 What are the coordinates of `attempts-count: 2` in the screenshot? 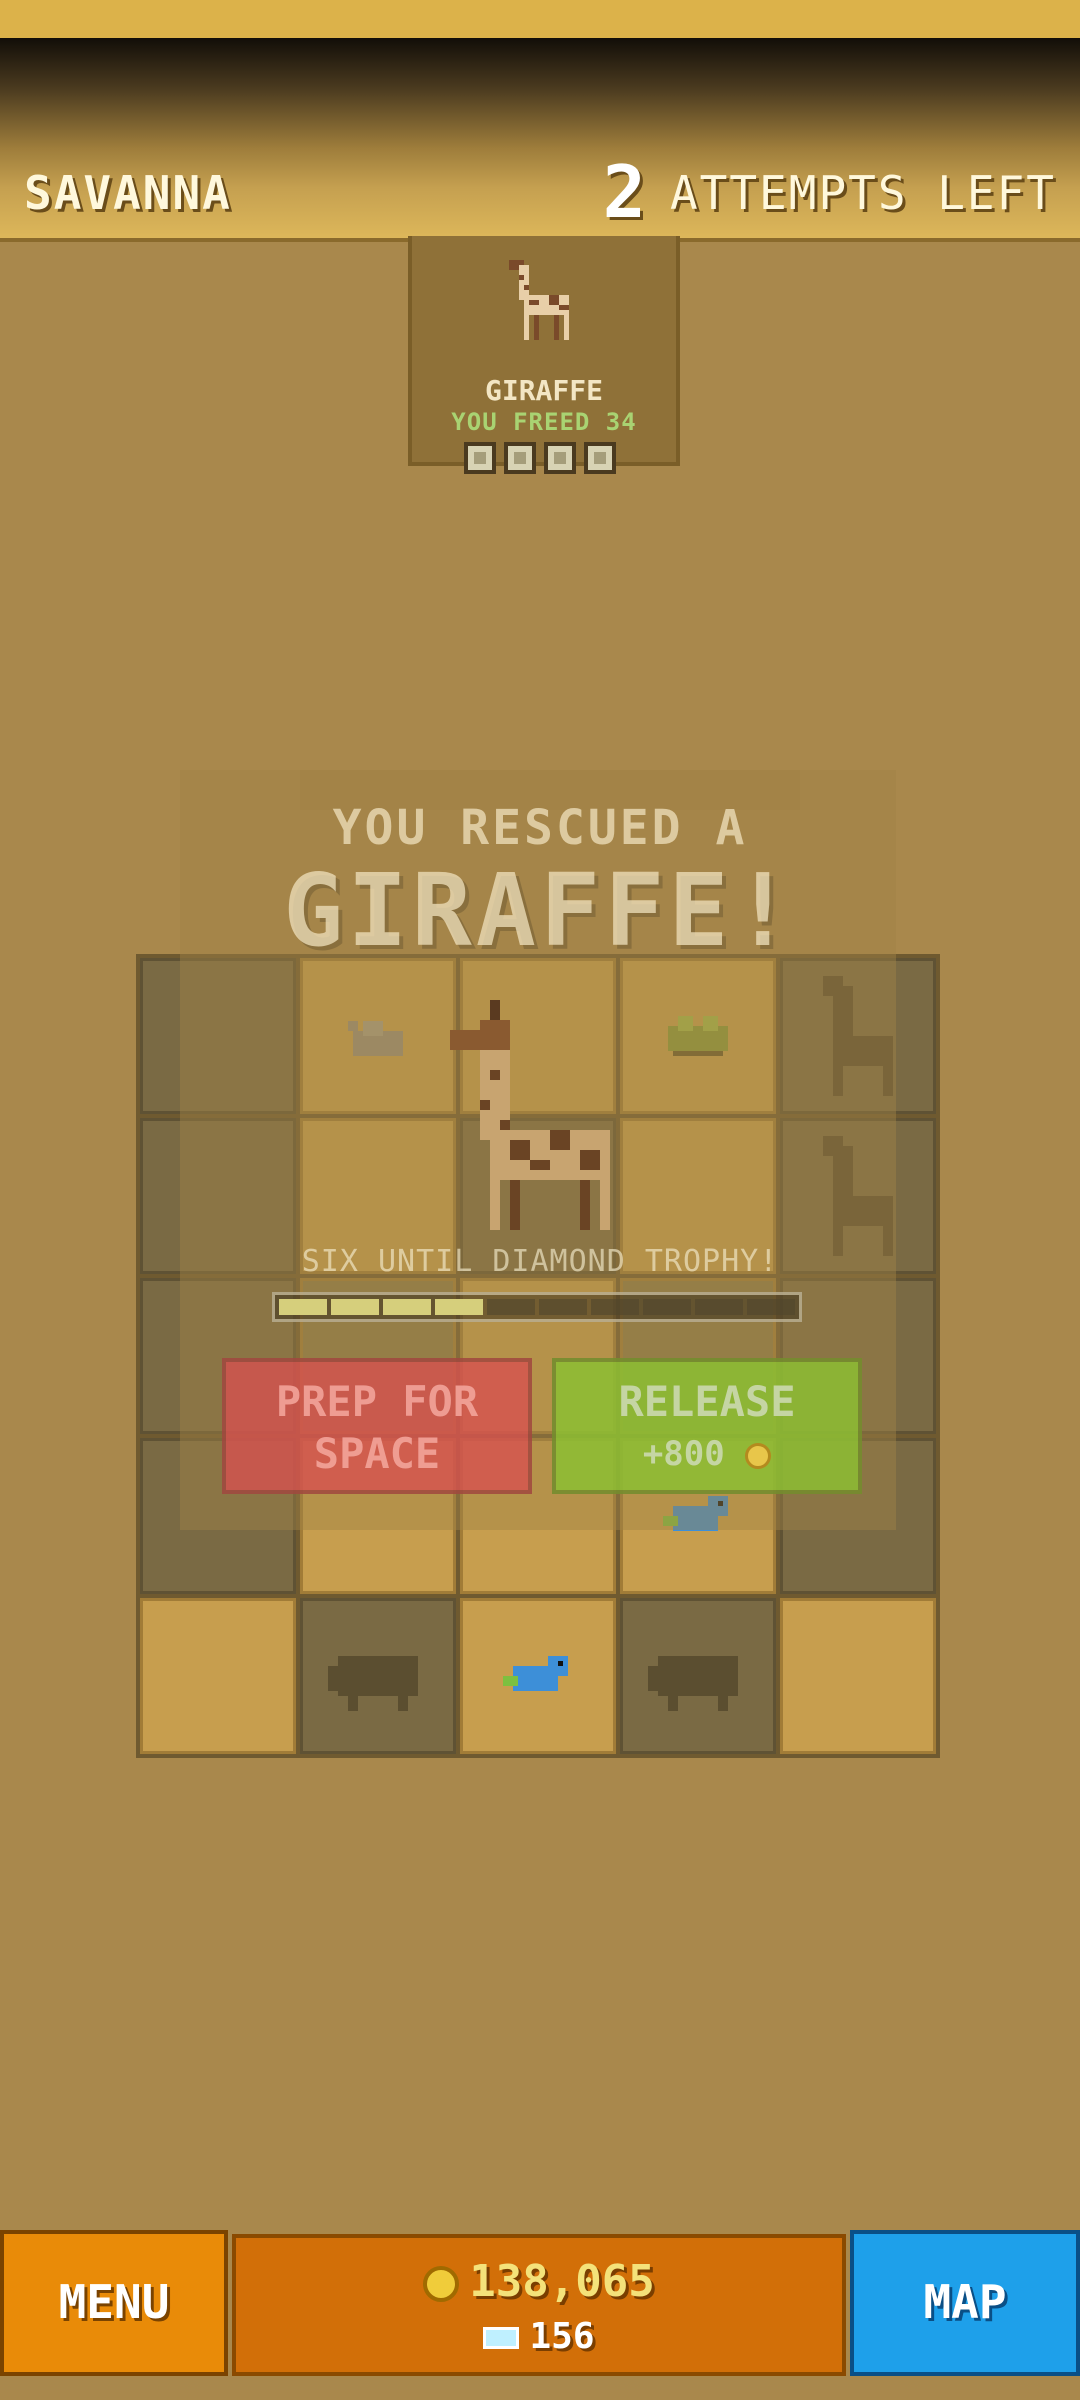 It's located at (624, 192).